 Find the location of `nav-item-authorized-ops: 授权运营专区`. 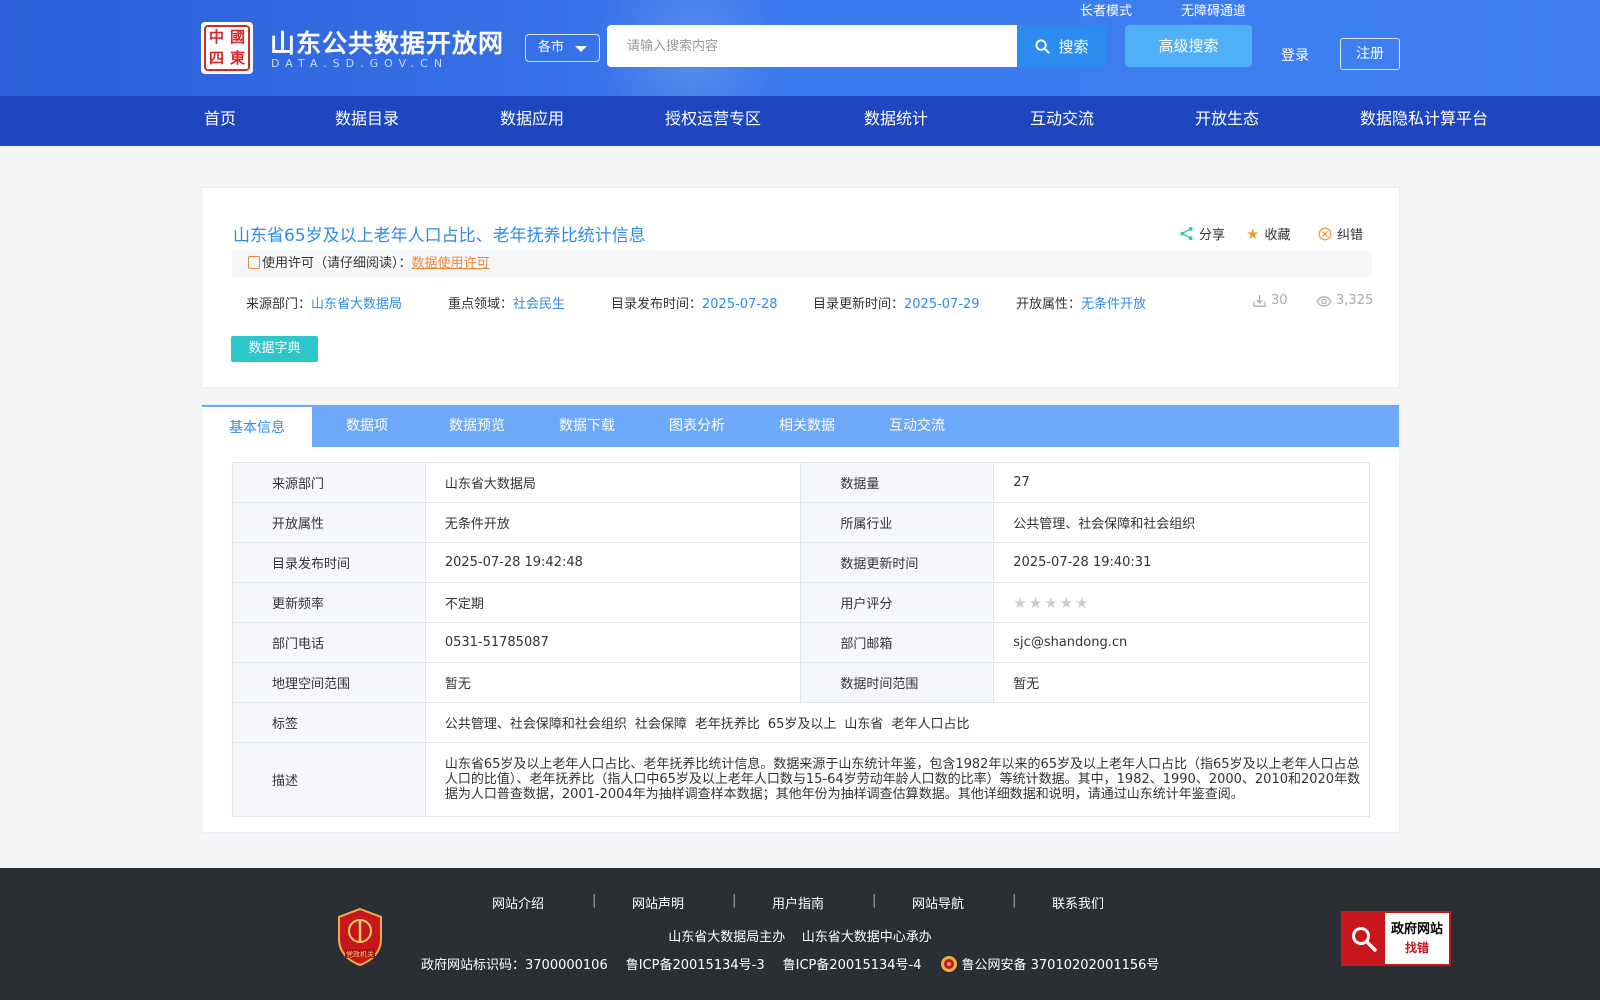

nav-item-authorized-ops: 授权运营专区 is located at coordinates (713, 121).